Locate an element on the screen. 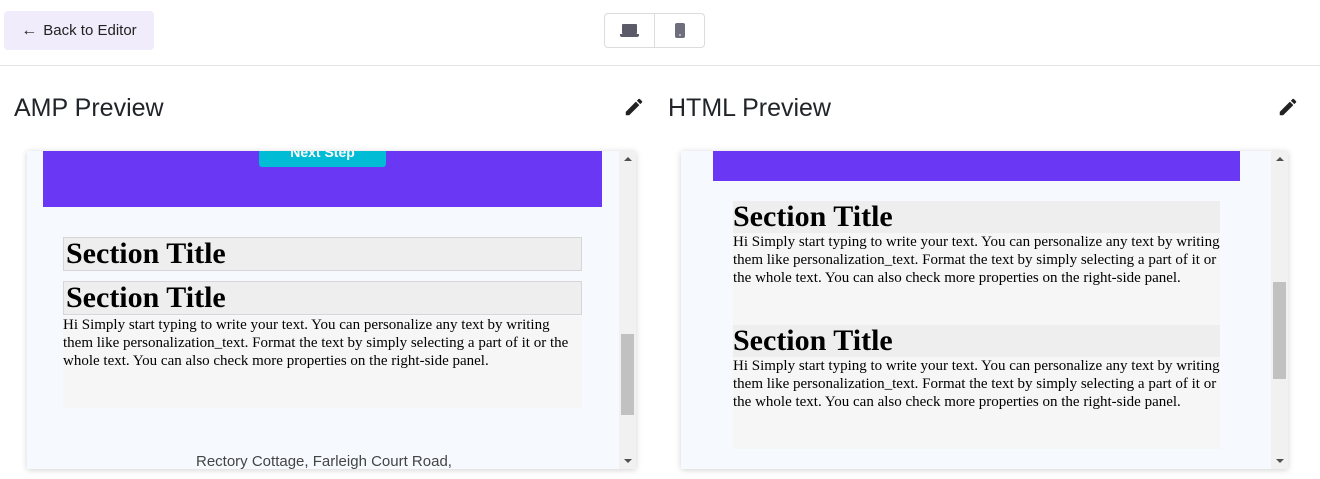 The width and height of the screenshot is (1320, 479). laptop-icon is located at coordinates (629, 30).